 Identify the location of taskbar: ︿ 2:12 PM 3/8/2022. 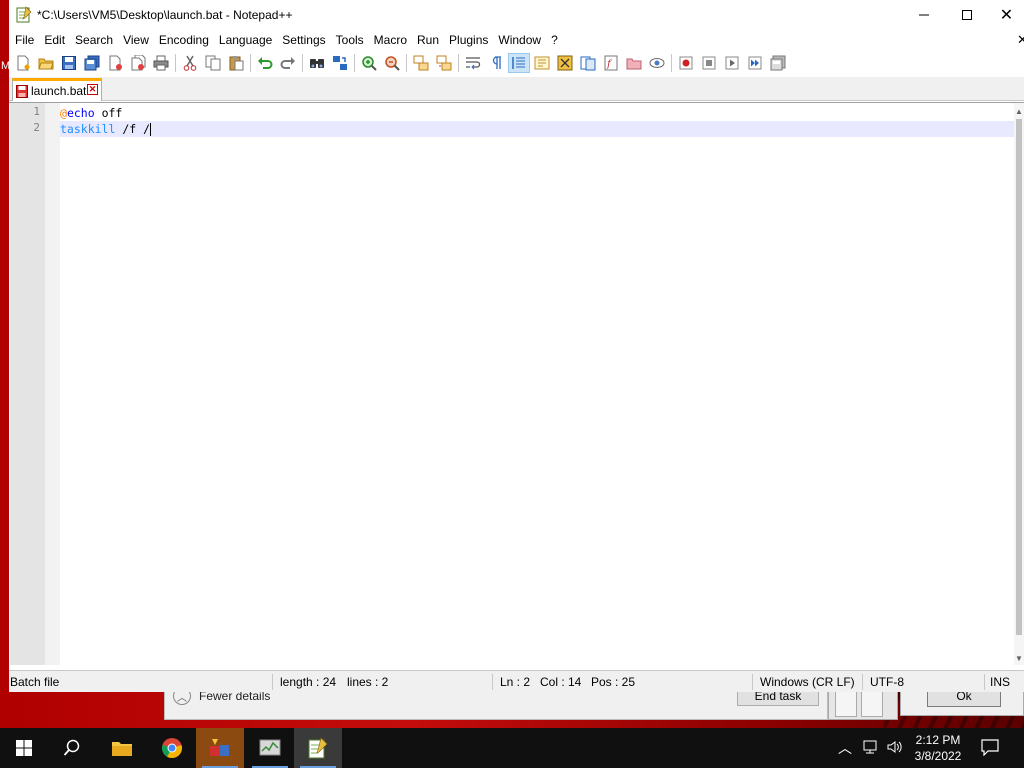
(512, 748).